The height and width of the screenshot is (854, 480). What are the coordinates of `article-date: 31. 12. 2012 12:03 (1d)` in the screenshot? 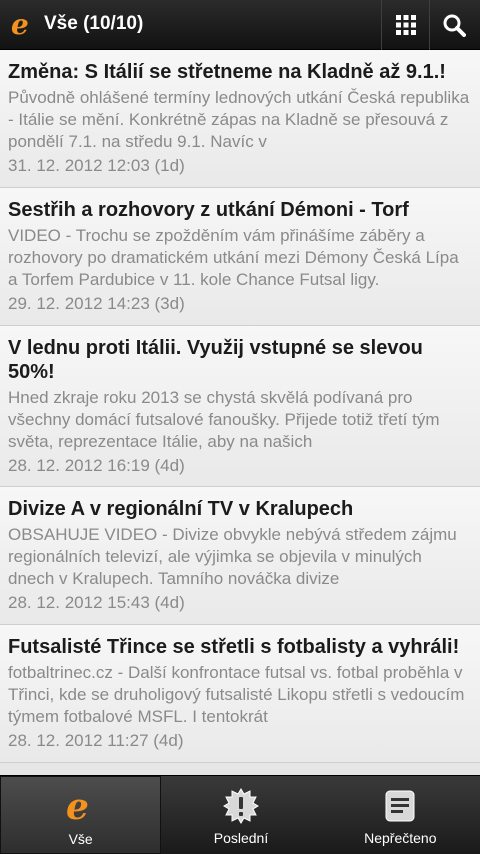 It's located at (96, 165).